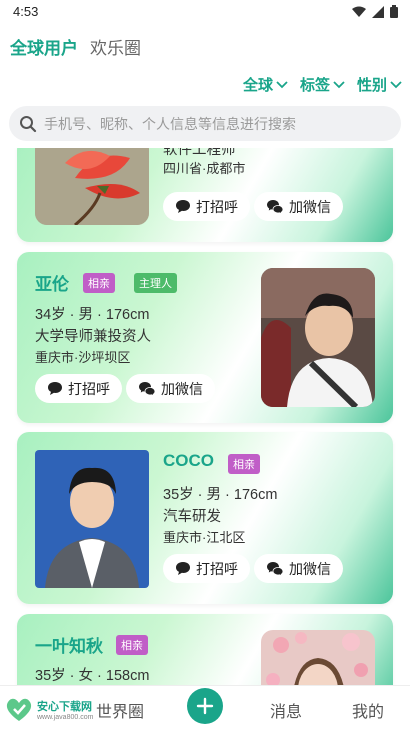  Describe the element at coordinates (378, 11) in the screenshot. I see `signal-icon` at that location.